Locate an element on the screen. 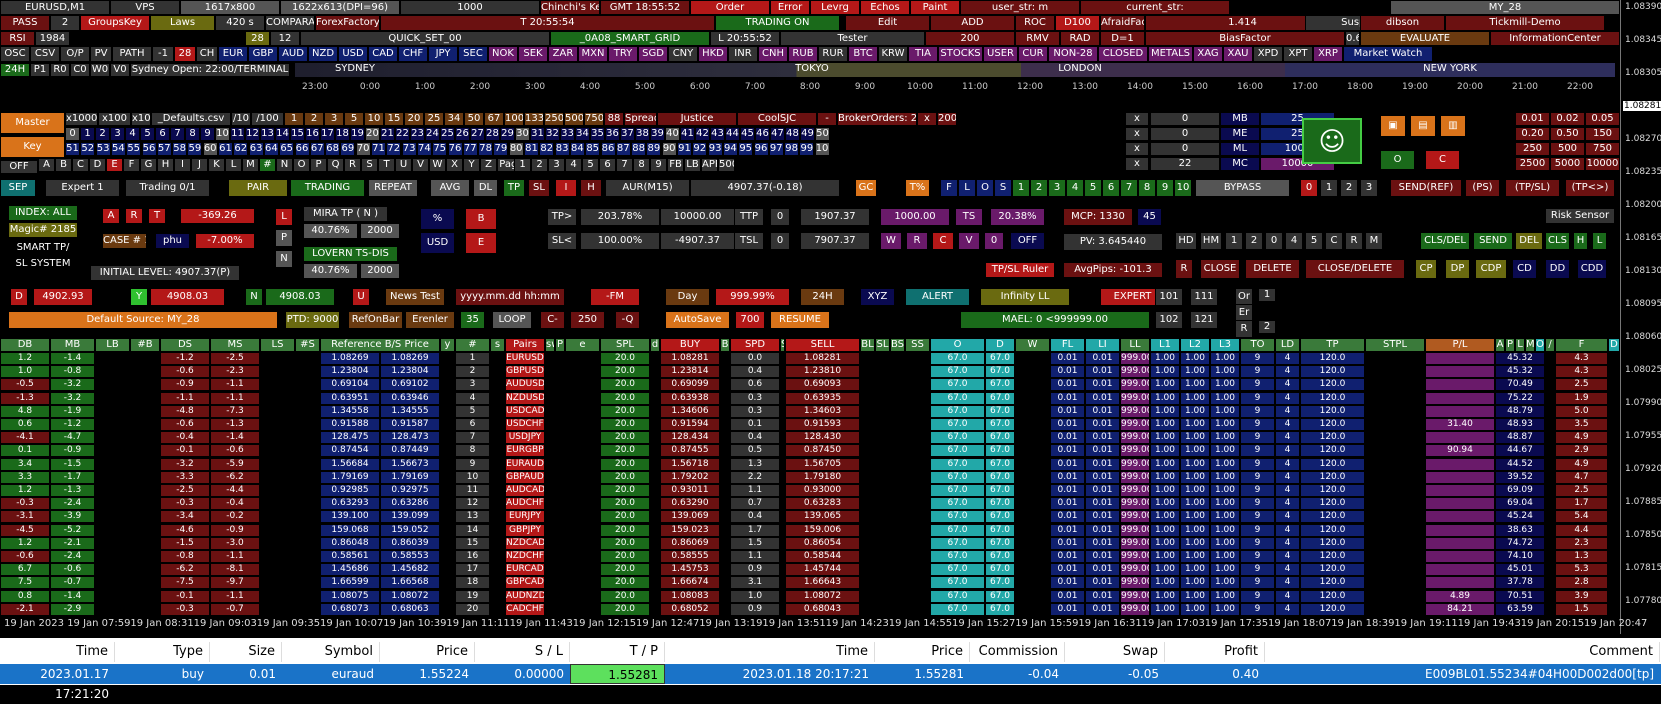  num-28: 28 is located at coordinates (492, 134).